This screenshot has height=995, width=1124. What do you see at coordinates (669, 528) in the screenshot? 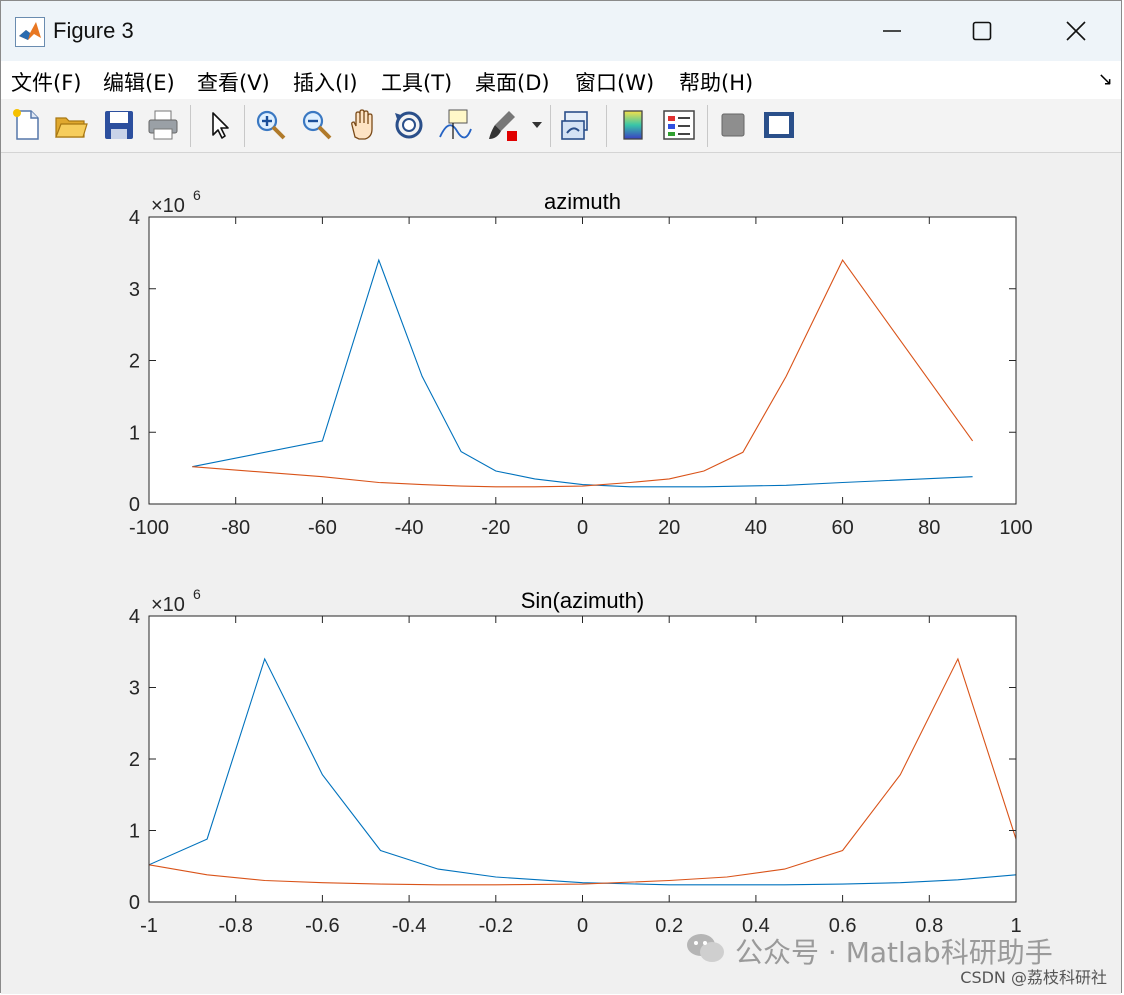
I see `x-tick-label: 20` at bounding box center [669, 528].